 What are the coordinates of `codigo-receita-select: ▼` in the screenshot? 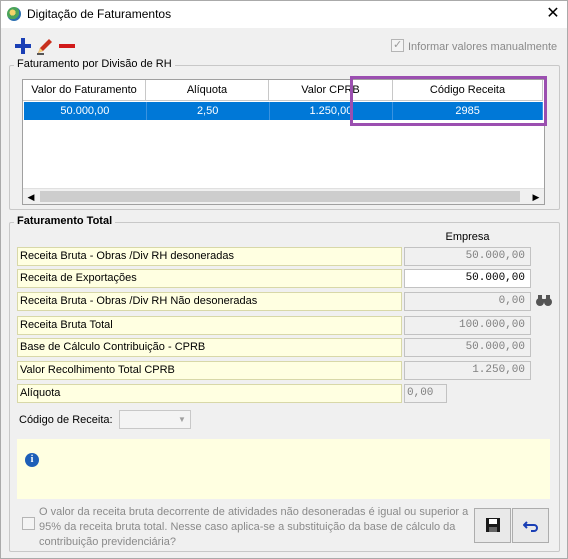 It's located at (155, 419).